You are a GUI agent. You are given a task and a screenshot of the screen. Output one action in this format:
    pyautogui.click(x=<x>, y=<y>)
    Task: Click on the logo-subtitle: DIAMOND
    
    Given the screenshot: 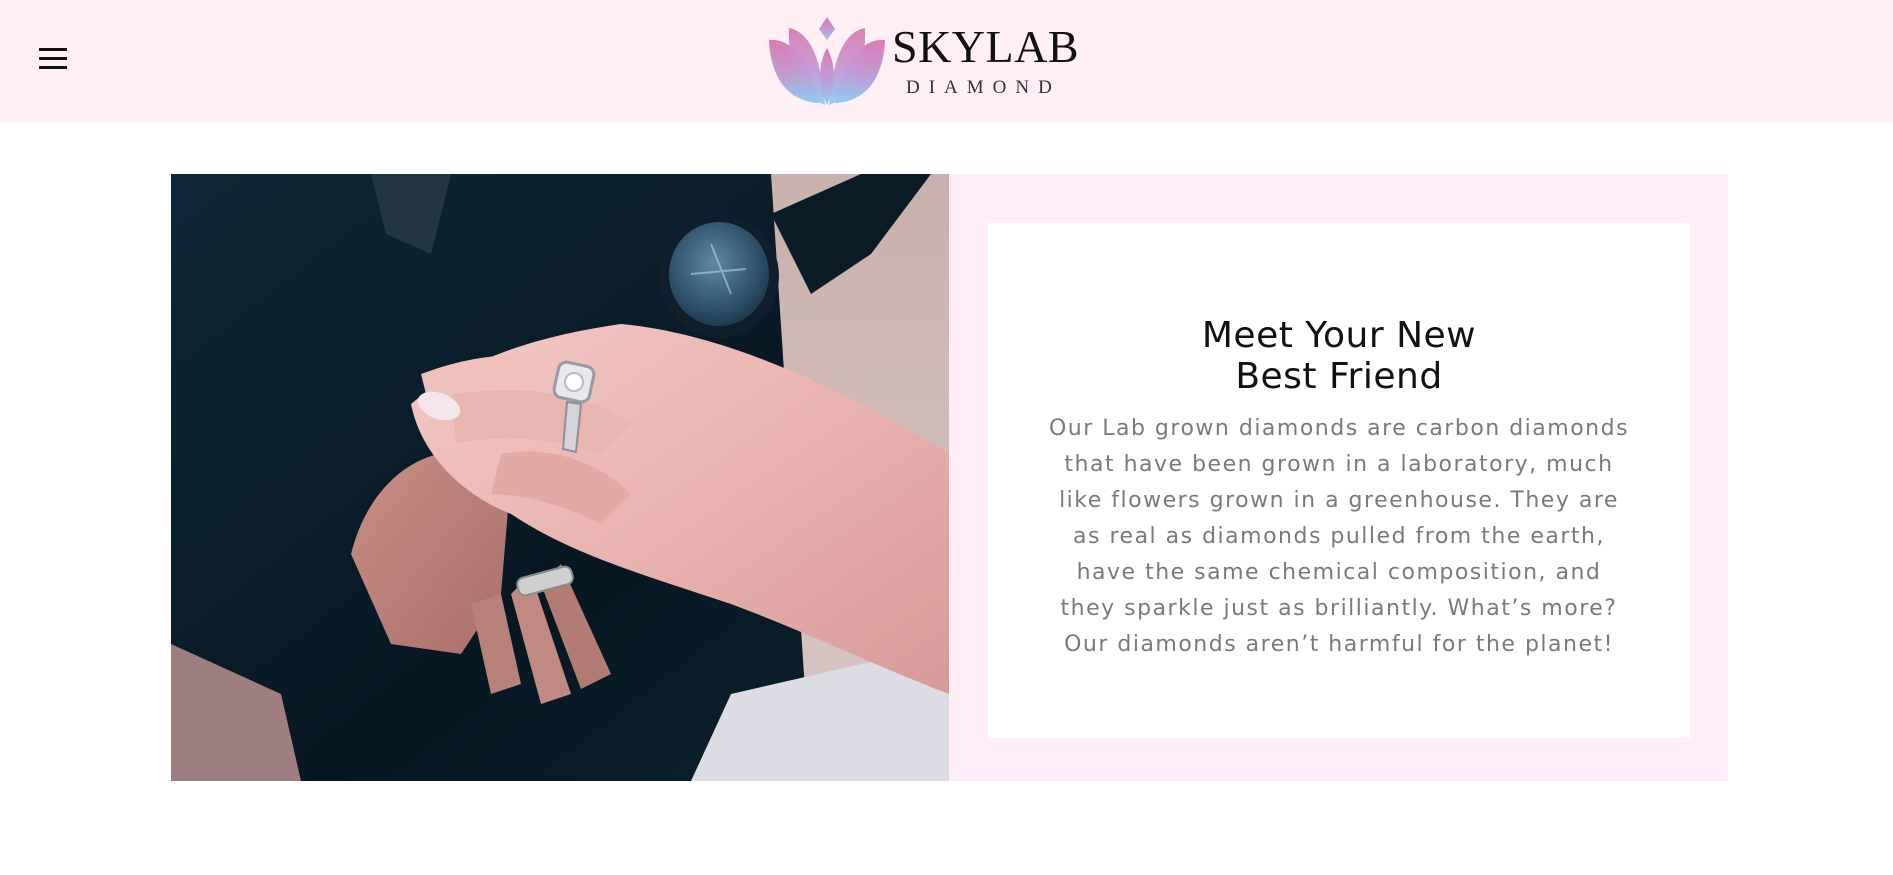 What is the action you would take?
    pyautogui.click(x=983, y=87)
    